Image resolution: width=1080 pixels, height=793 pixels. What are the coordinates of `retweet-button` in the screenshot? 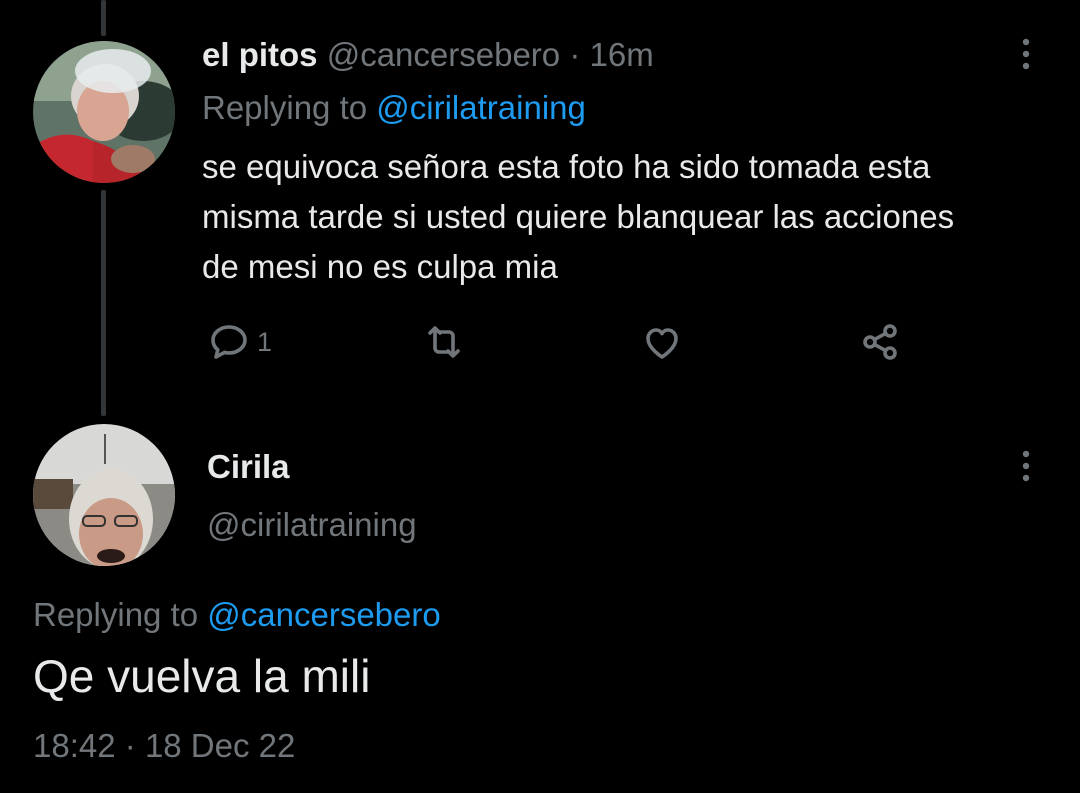 It's located at (444, 342).